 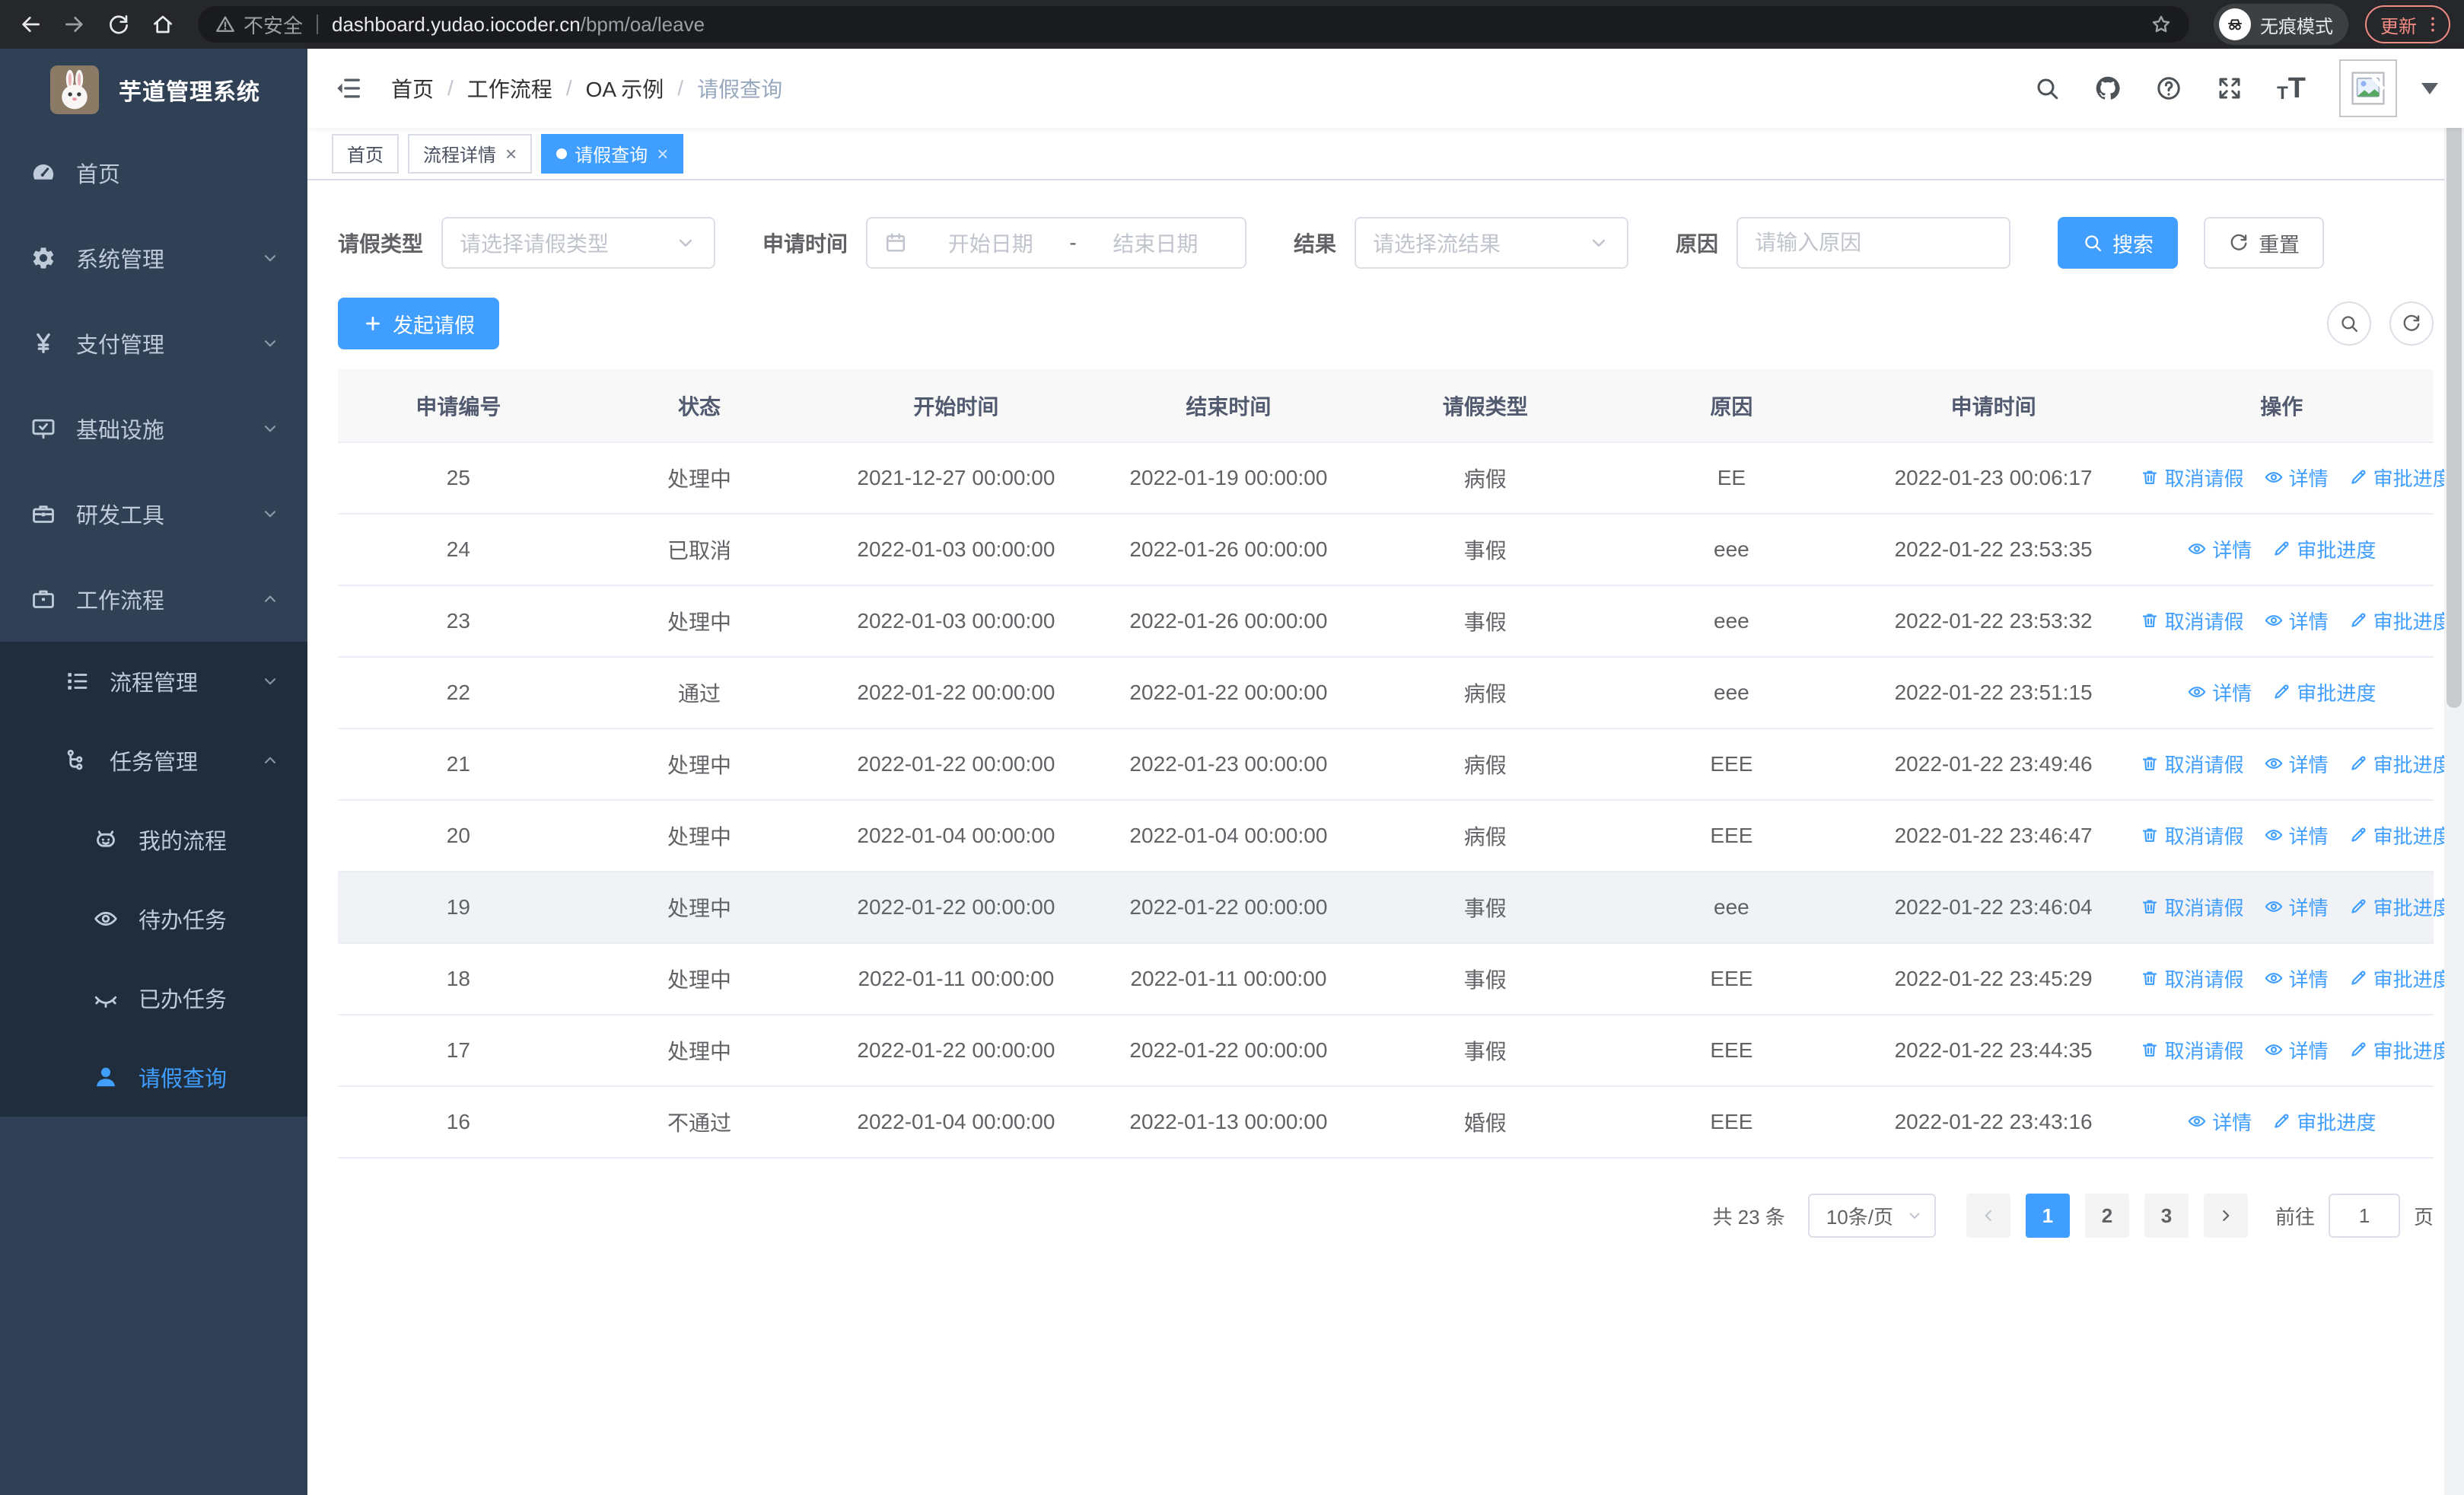 I want to click on fullscreen-icon, so click(x=2229, y=89).